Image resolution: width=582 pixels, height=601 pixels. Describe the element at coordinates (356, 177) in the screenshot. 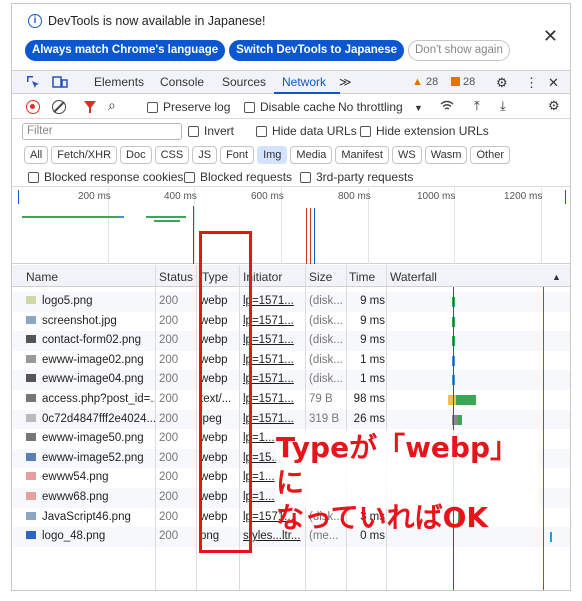

I see `third-party-checkbox: 3rd-party requests` at that location.